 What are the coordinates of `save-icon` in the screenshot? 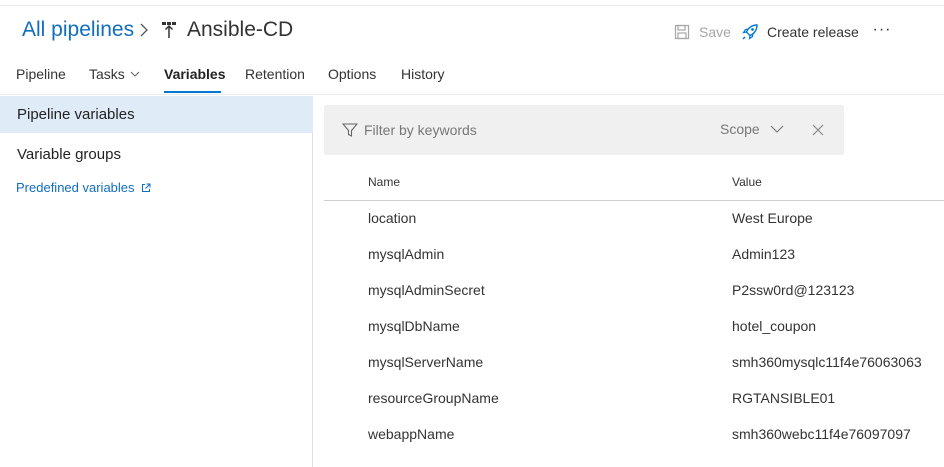 It's located at (682, 32).